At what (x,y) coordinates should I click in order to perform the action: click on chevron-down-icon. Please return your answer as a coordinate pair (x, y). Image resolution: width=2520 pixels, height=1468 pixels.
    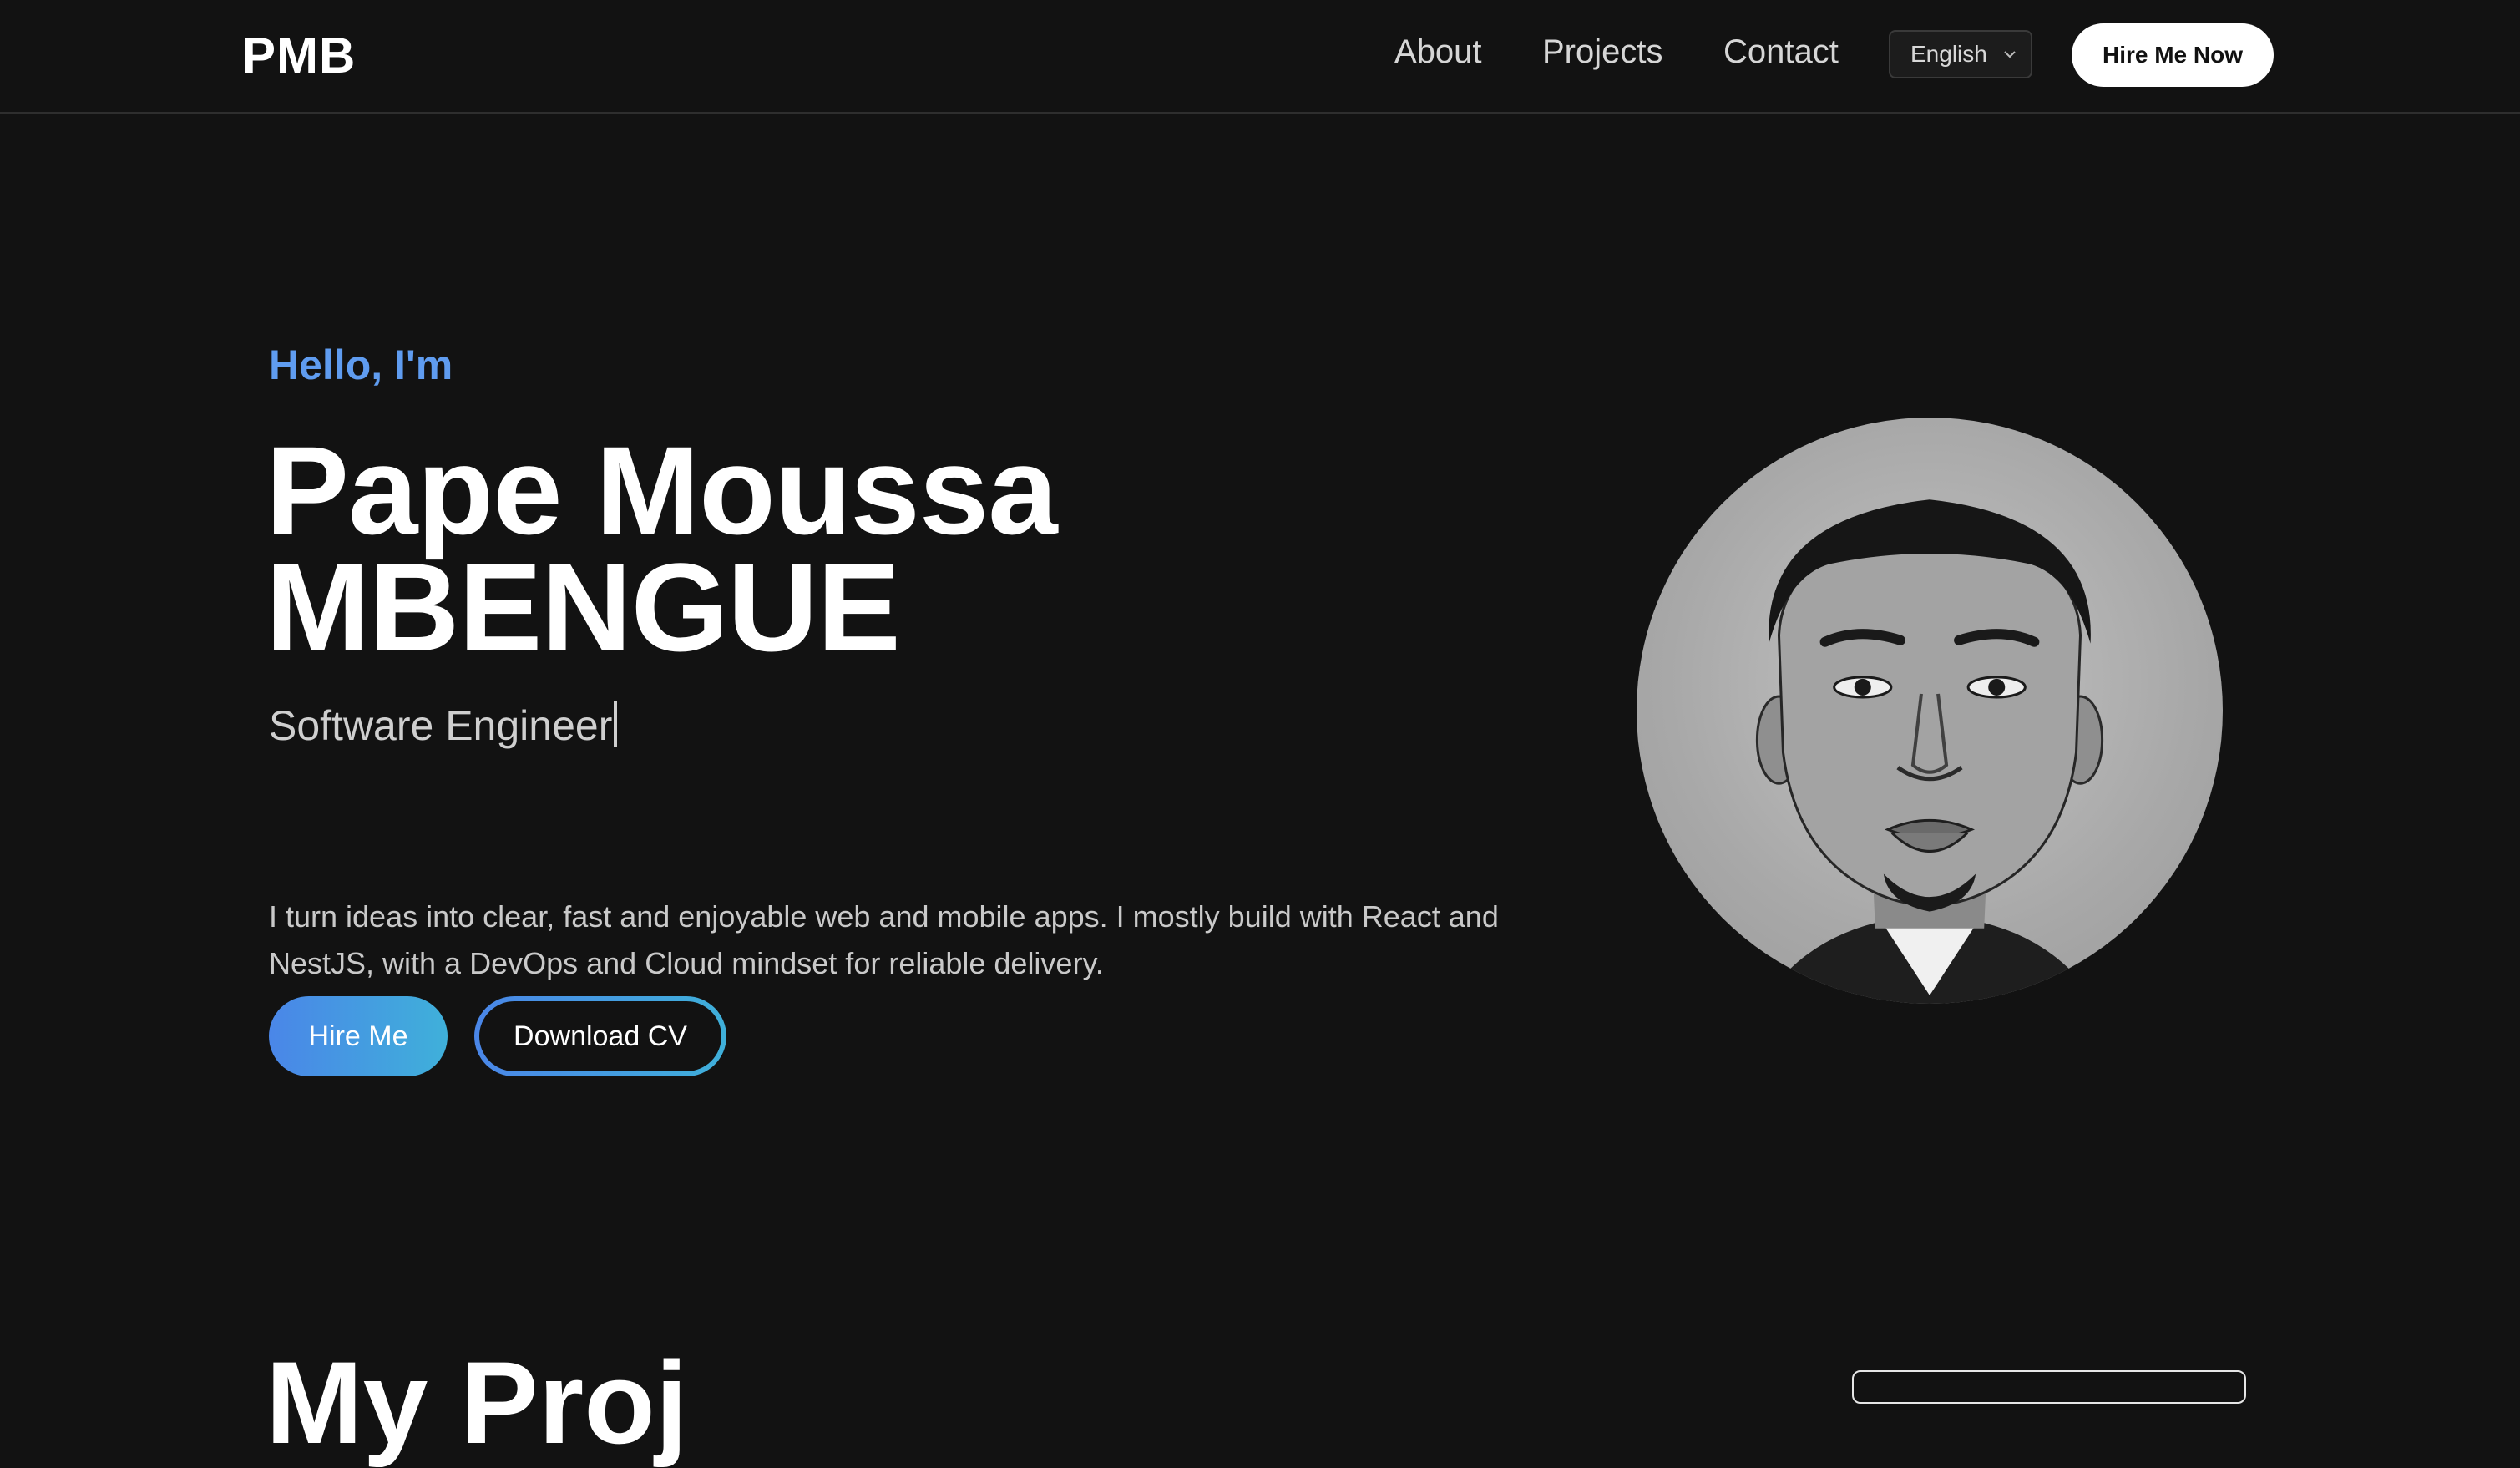
    Looking at the image, I should click on (2010, 54).